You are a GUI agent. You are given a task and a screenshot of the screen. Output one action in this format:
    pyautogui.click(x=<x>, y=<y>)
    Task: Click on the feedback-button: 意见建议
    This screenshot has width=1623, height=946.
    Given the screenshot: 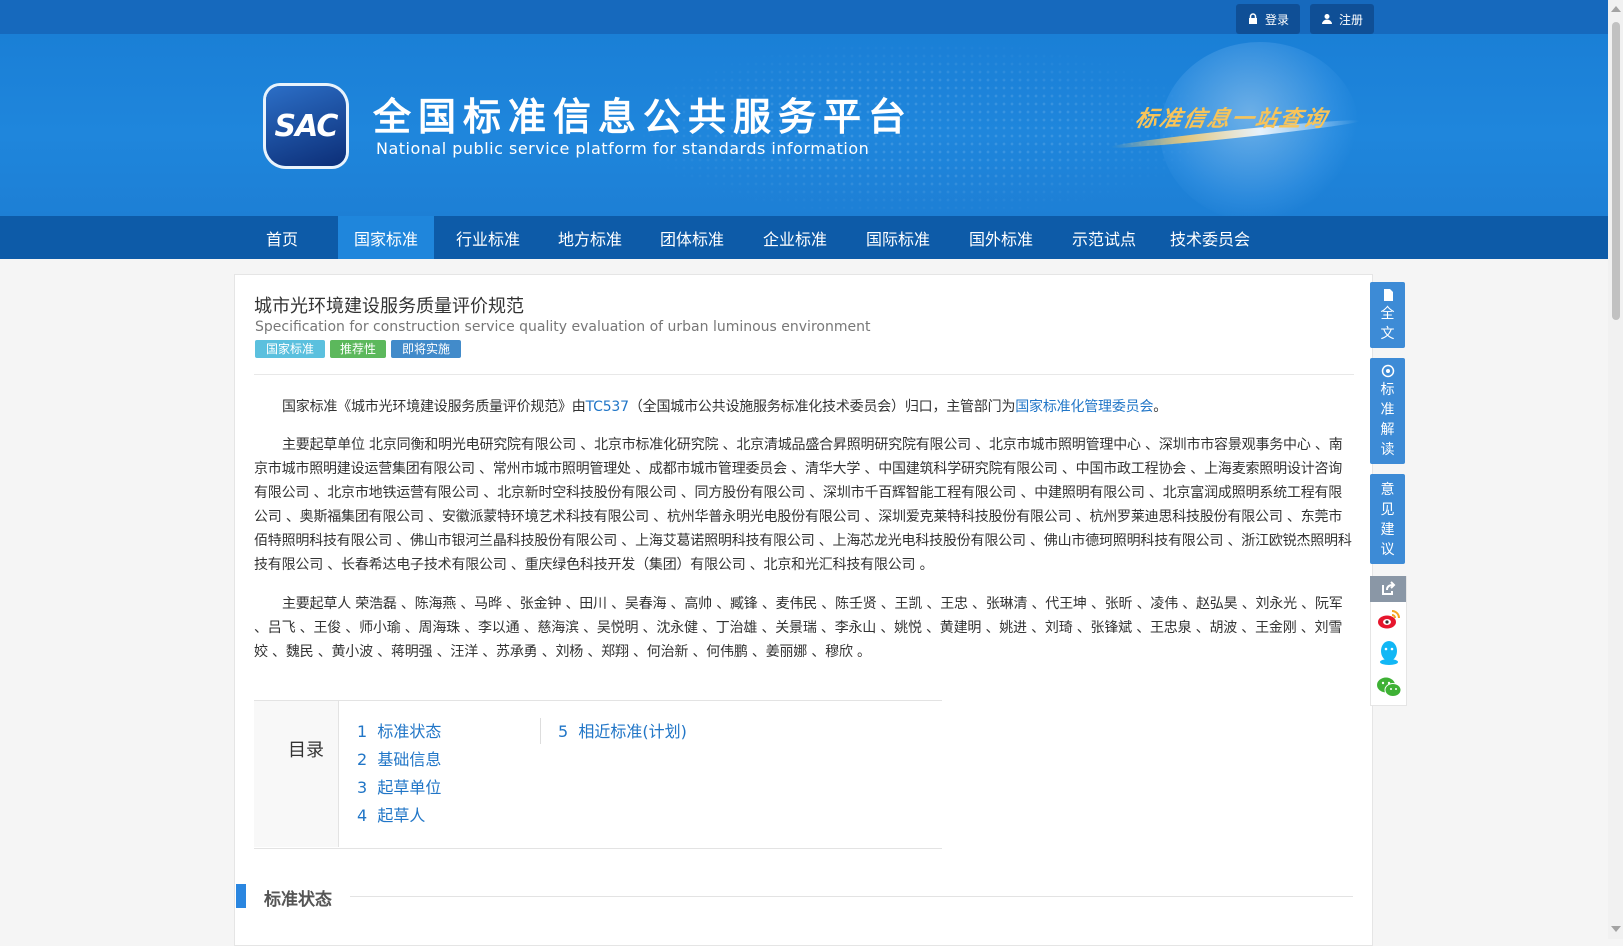 What is the action you would take?
    pyautogui.click(x=1387, y=519)
    